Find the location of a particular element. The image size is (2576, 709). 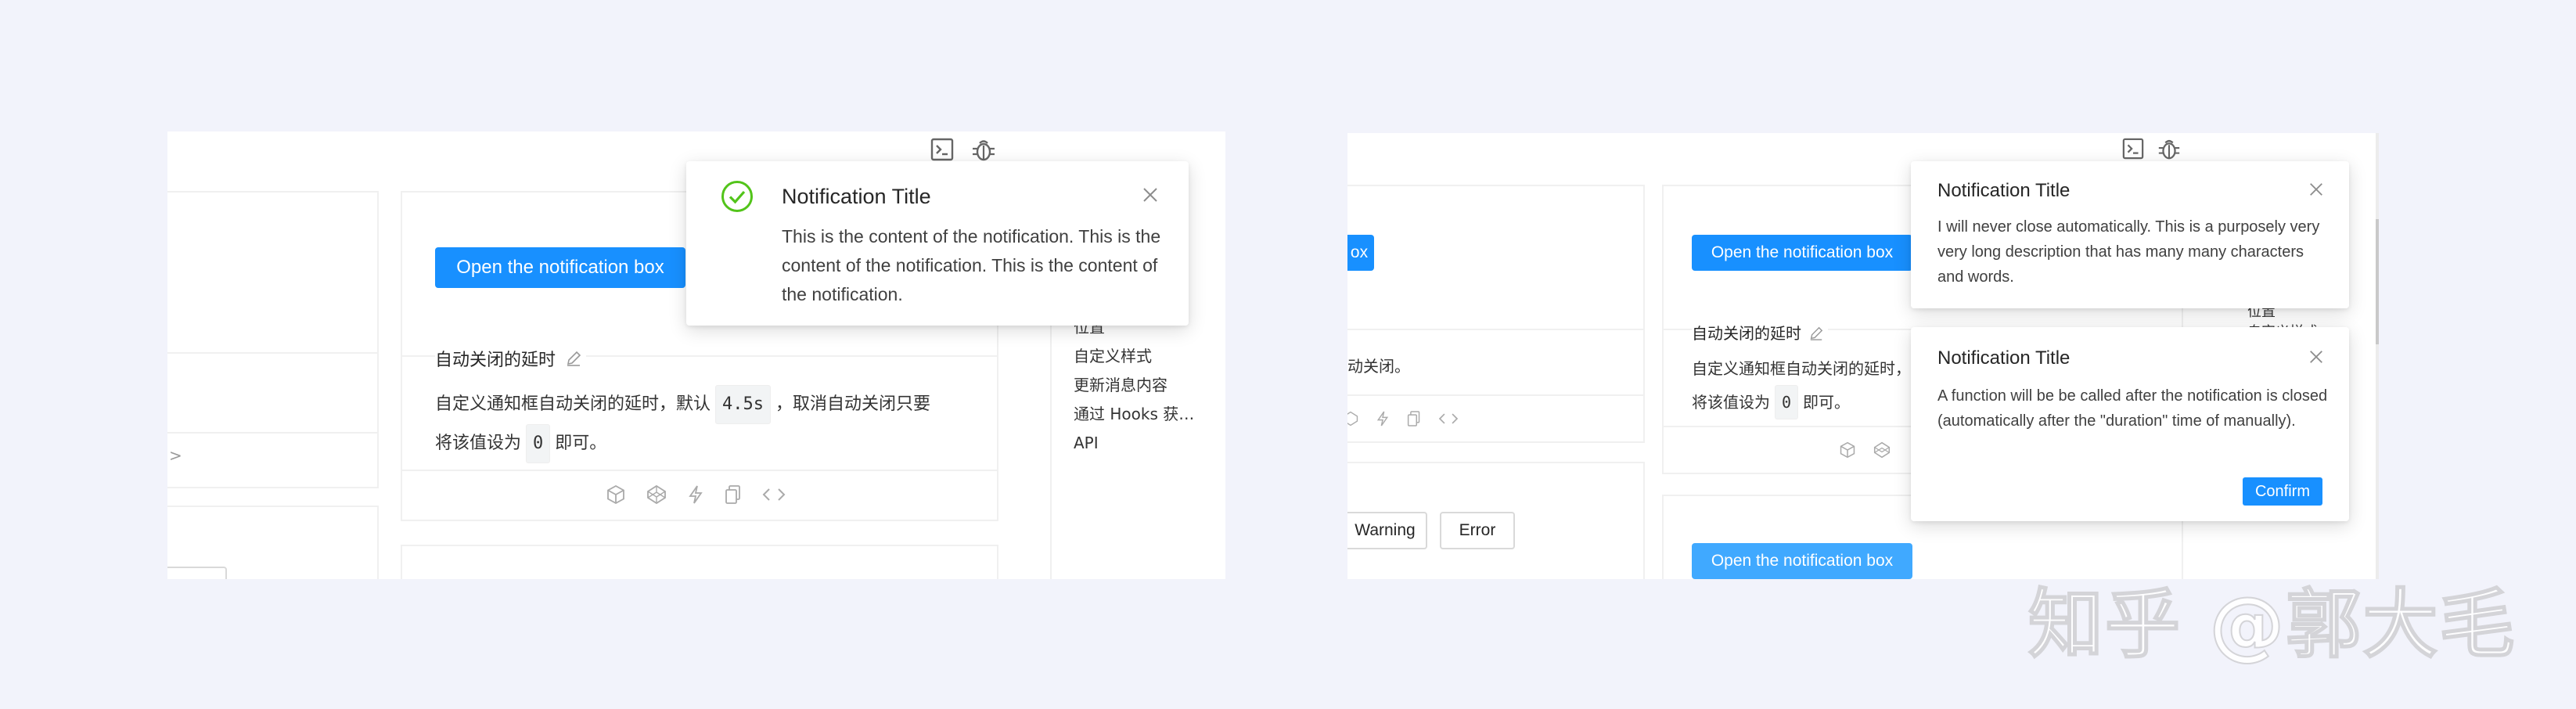

watermark: 知乎 @郭大毛 is located at coordinates (2272, 624).